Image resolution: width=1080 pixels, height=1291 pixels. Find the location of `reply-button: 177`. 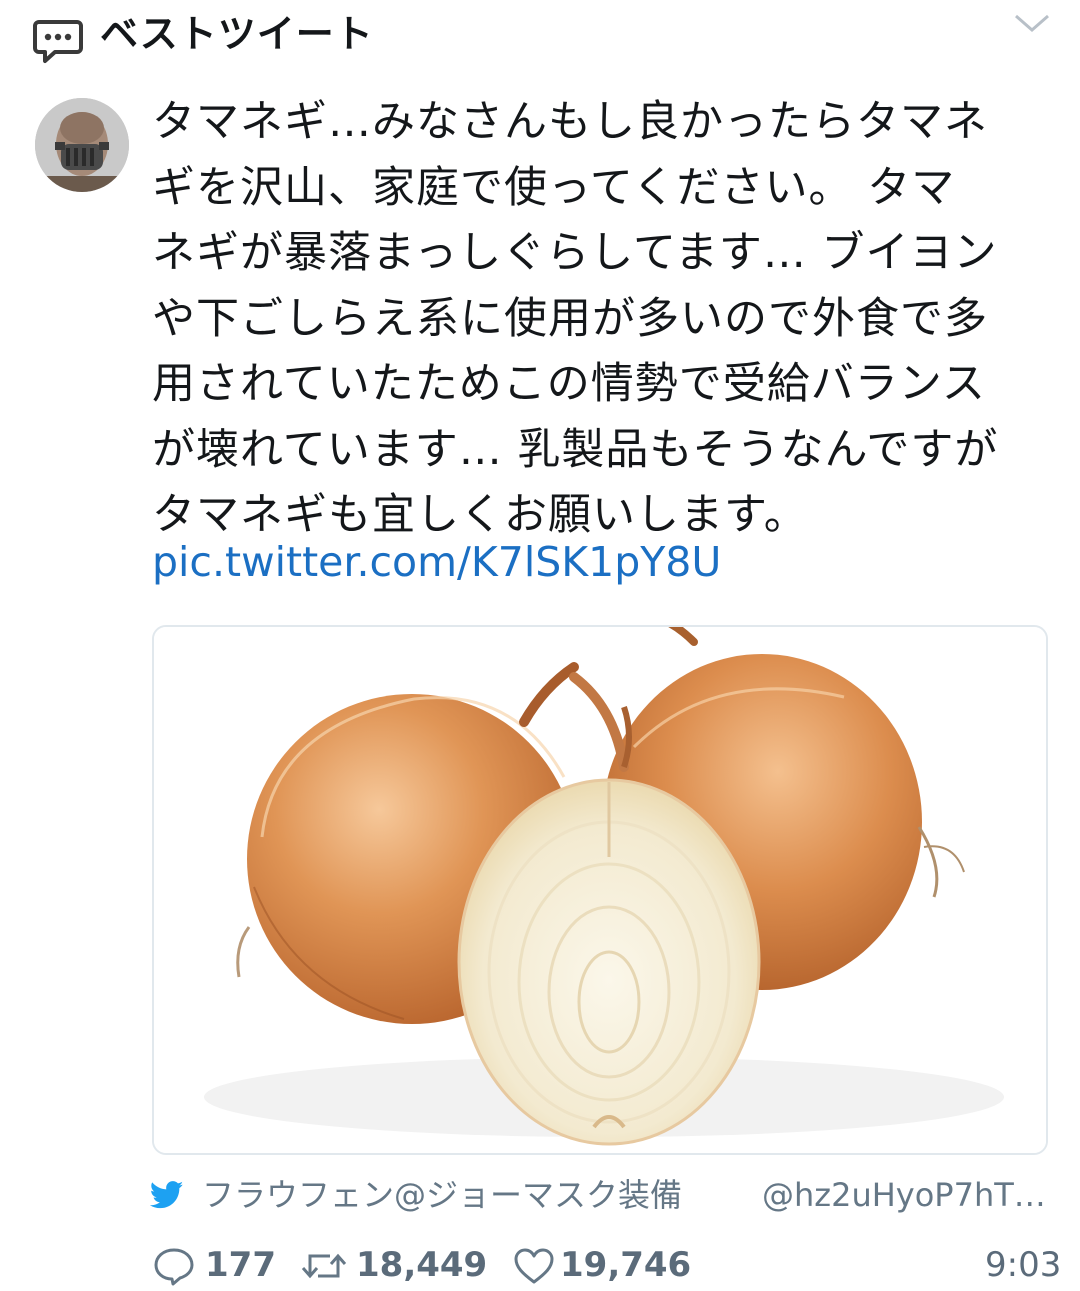

reply-button: 177 is located at coordinates (215, 1265).